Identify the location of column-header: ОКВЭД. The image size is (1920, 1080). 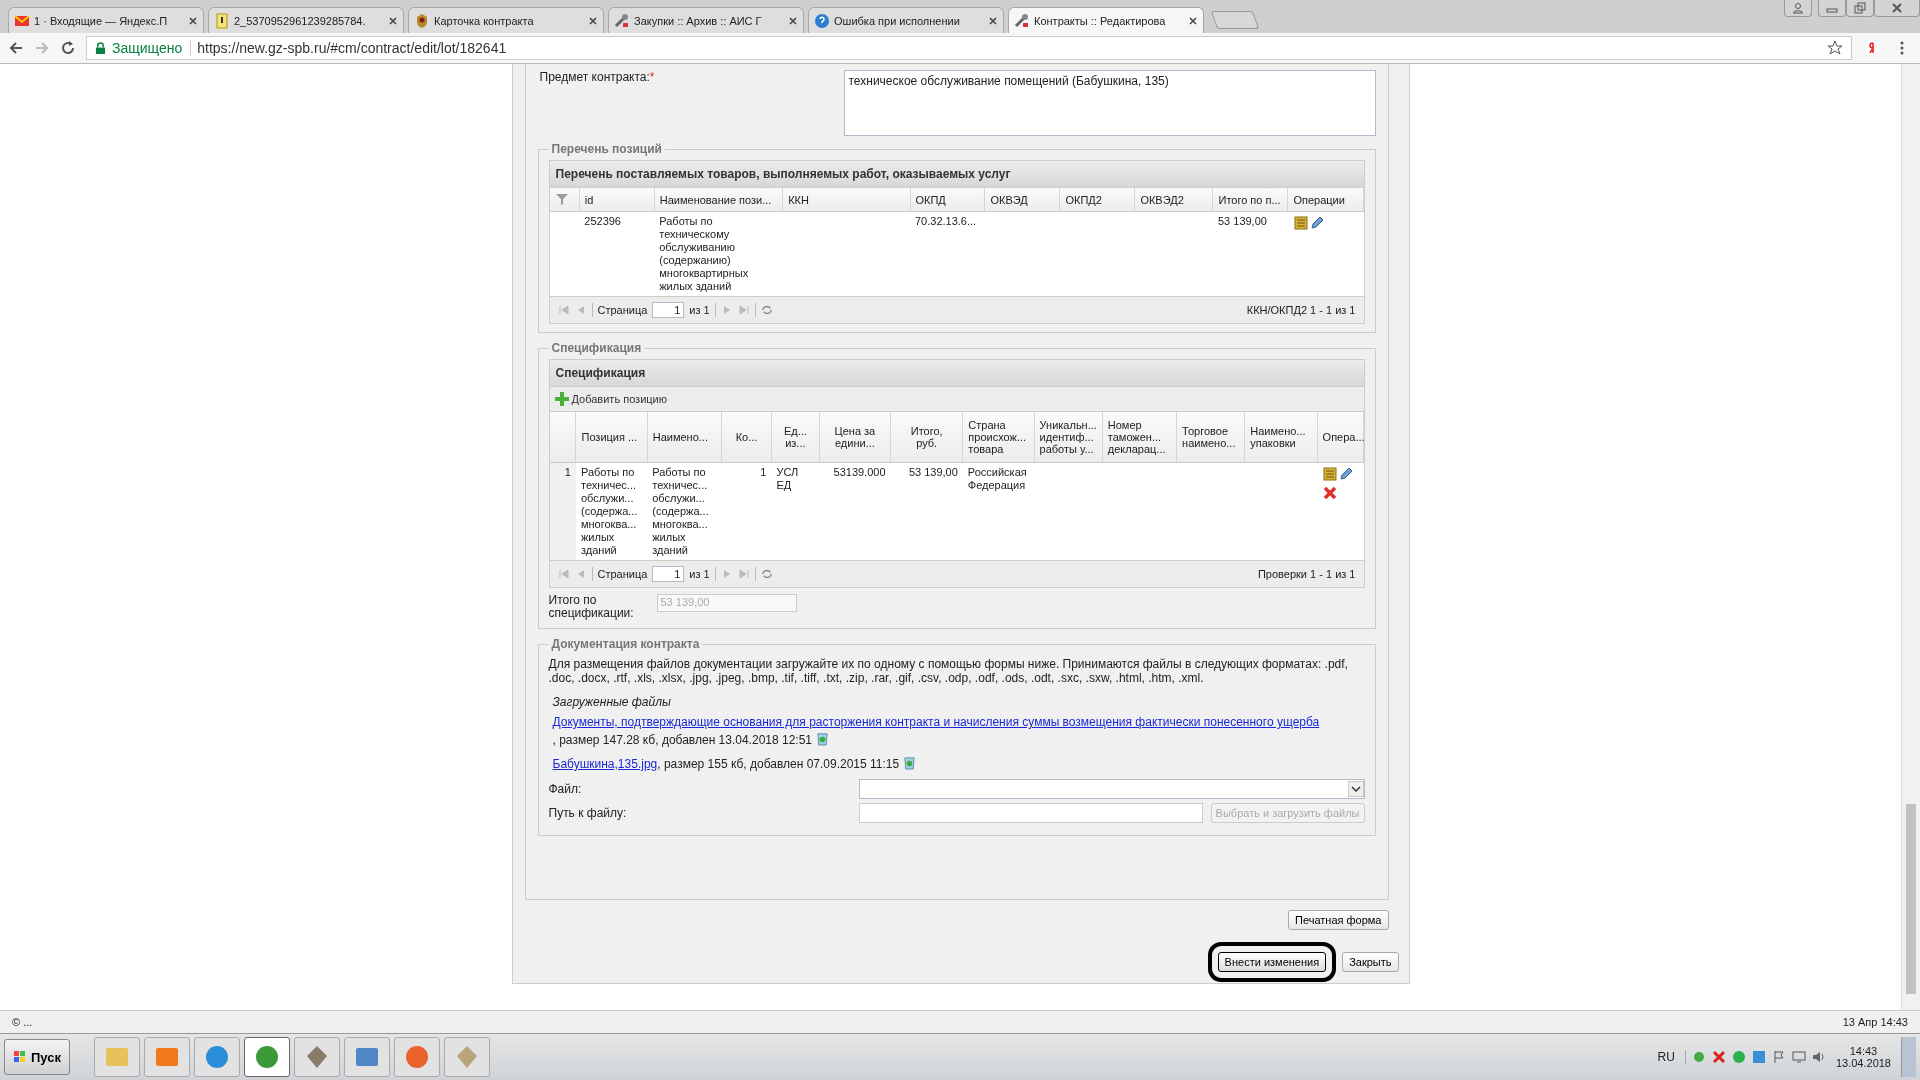
(1022, 200).